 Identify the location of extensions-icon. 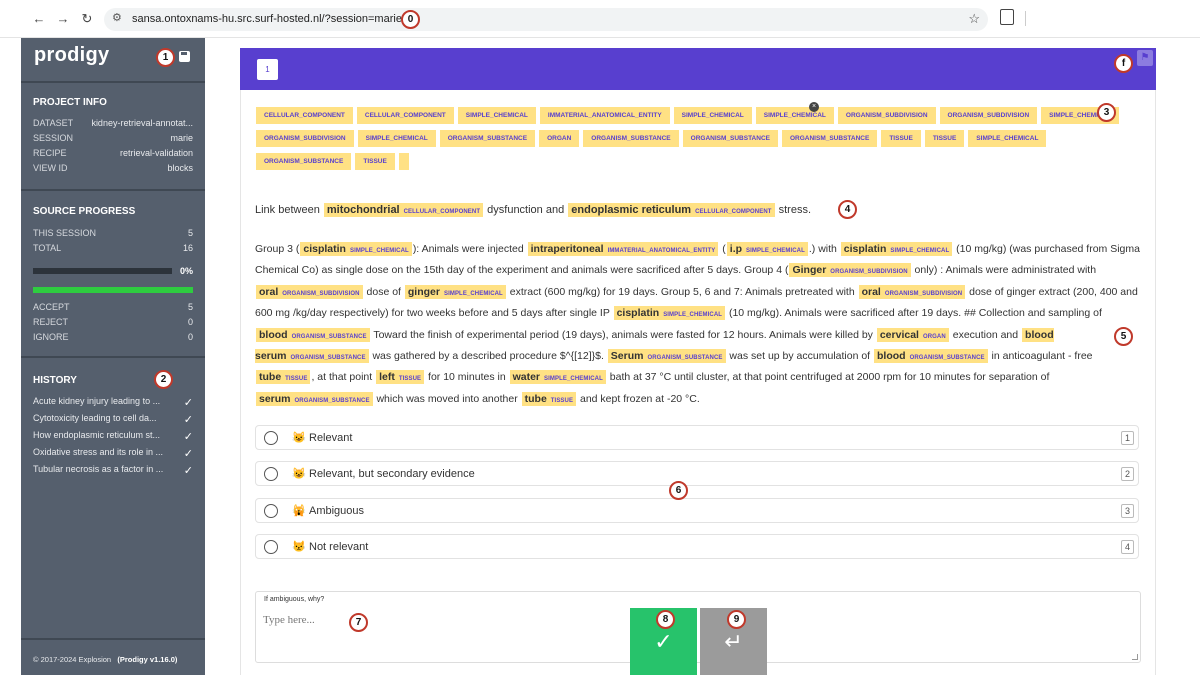
(1007, 17).